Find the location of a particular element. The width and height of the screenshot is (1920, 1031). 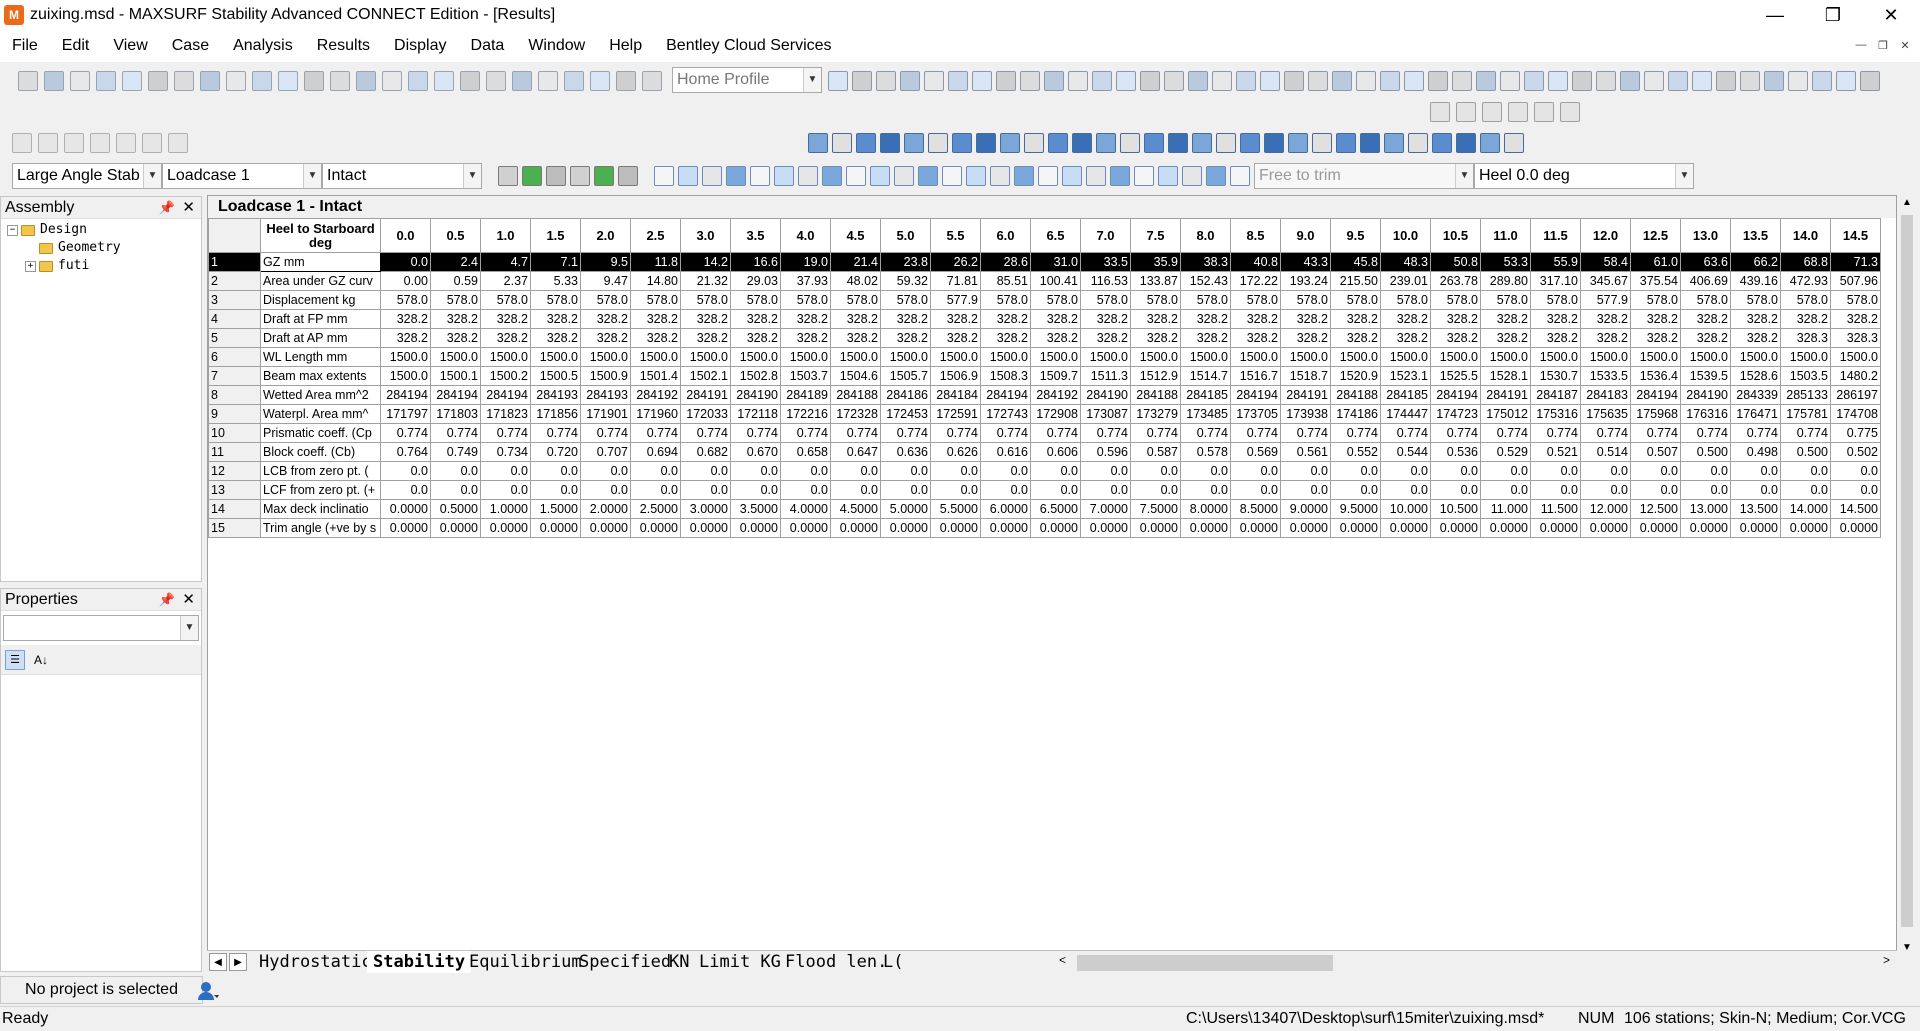

table-cell: 172118 is located at coordinates (755, 414).